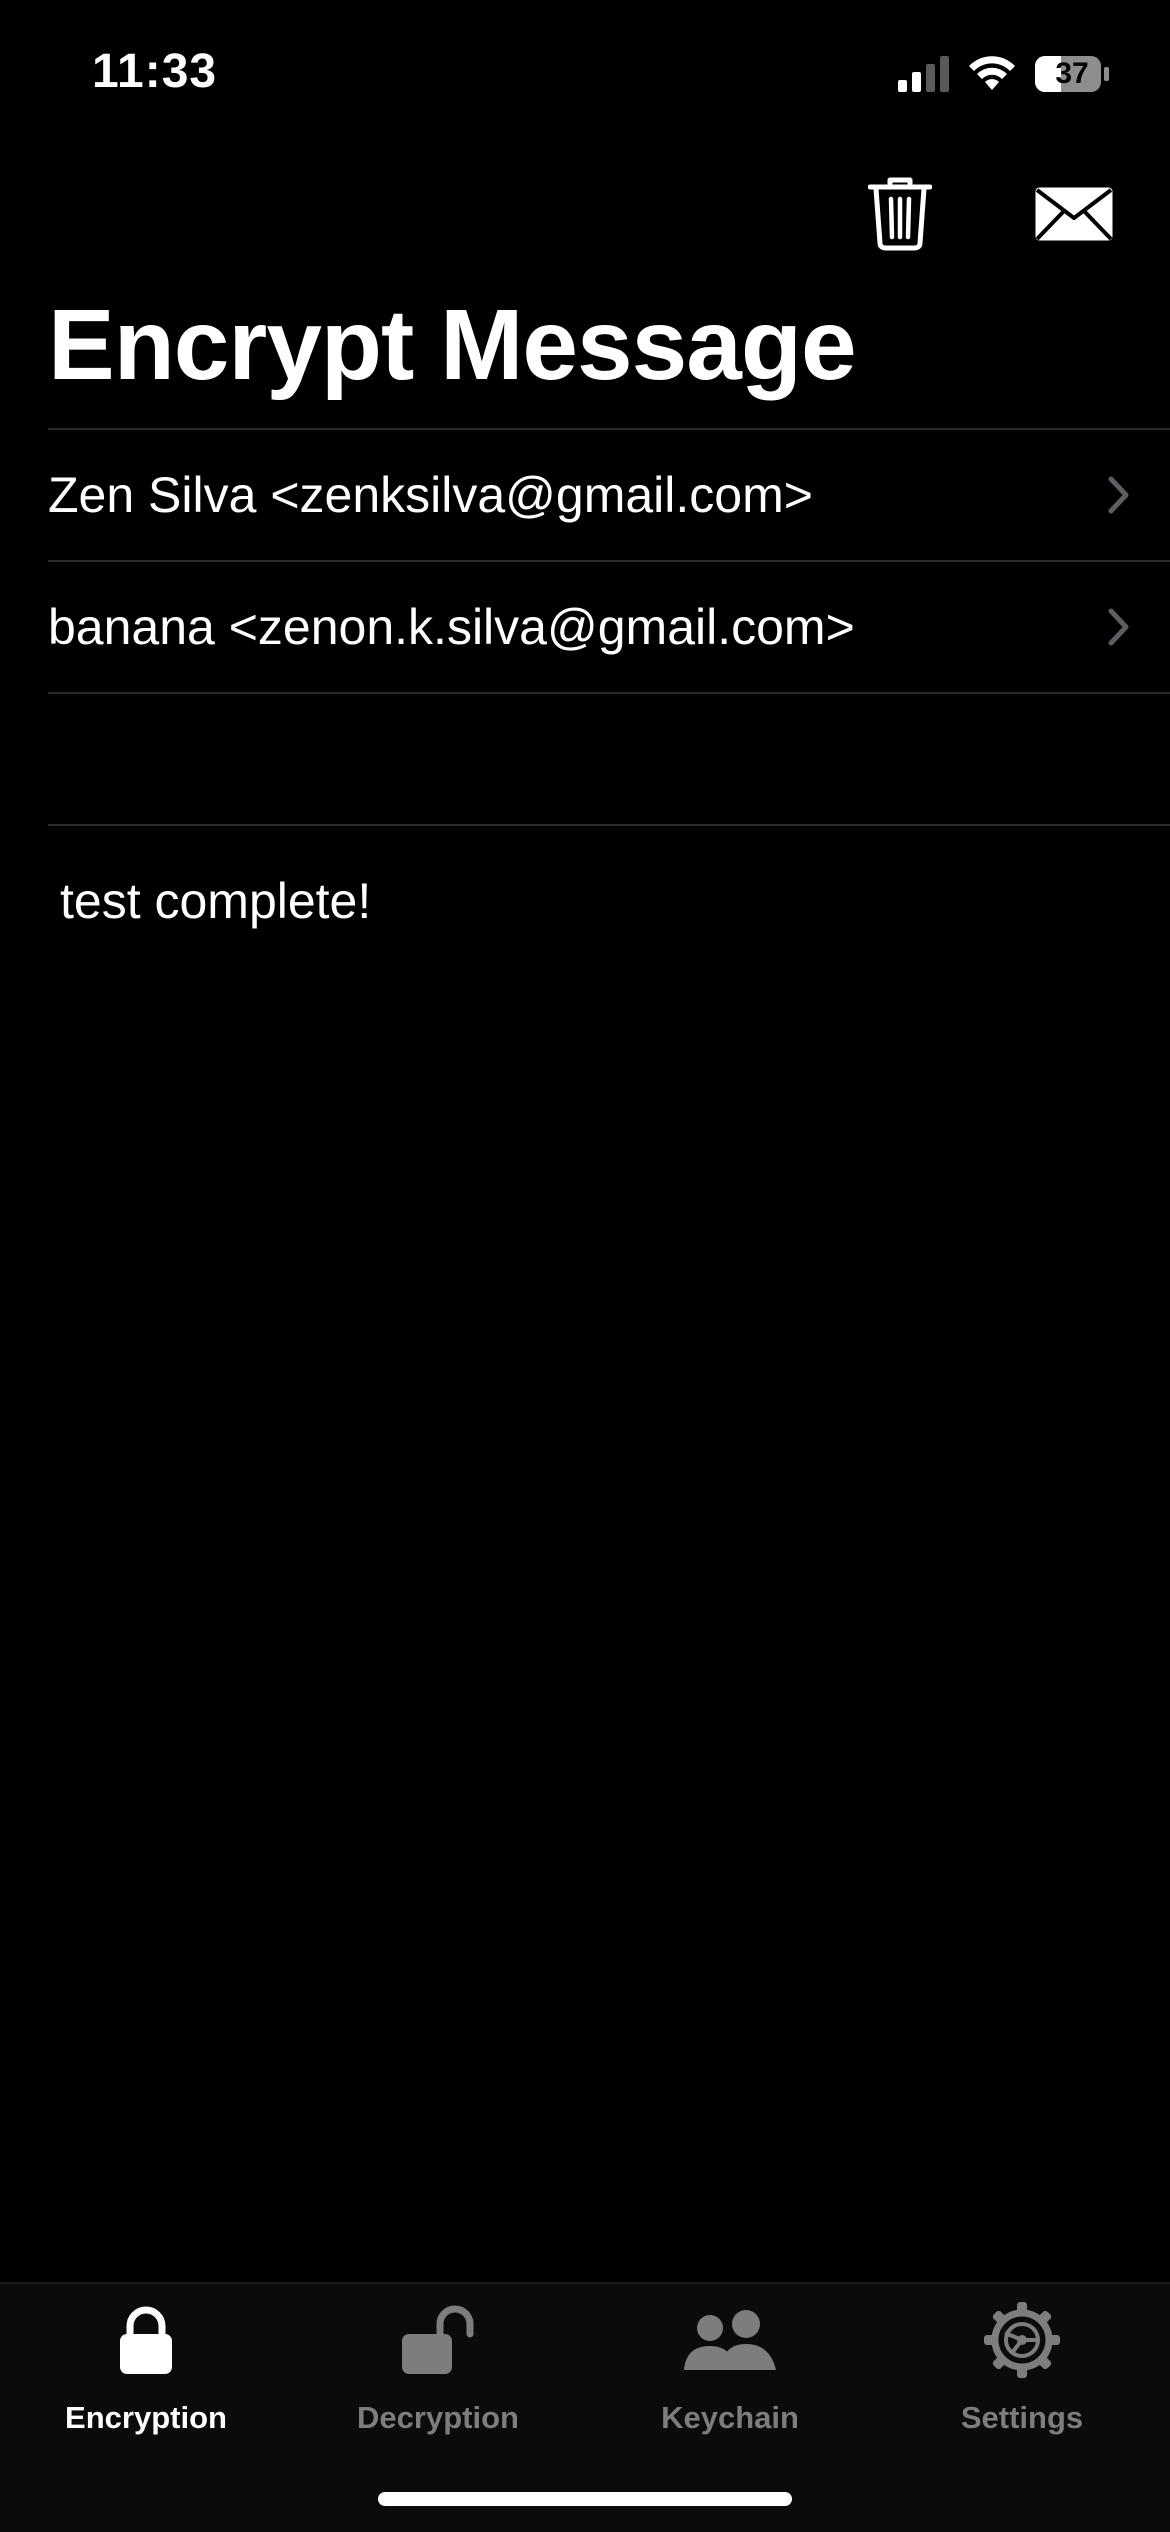  I want to click on lock-icon, so click(146, 2340).